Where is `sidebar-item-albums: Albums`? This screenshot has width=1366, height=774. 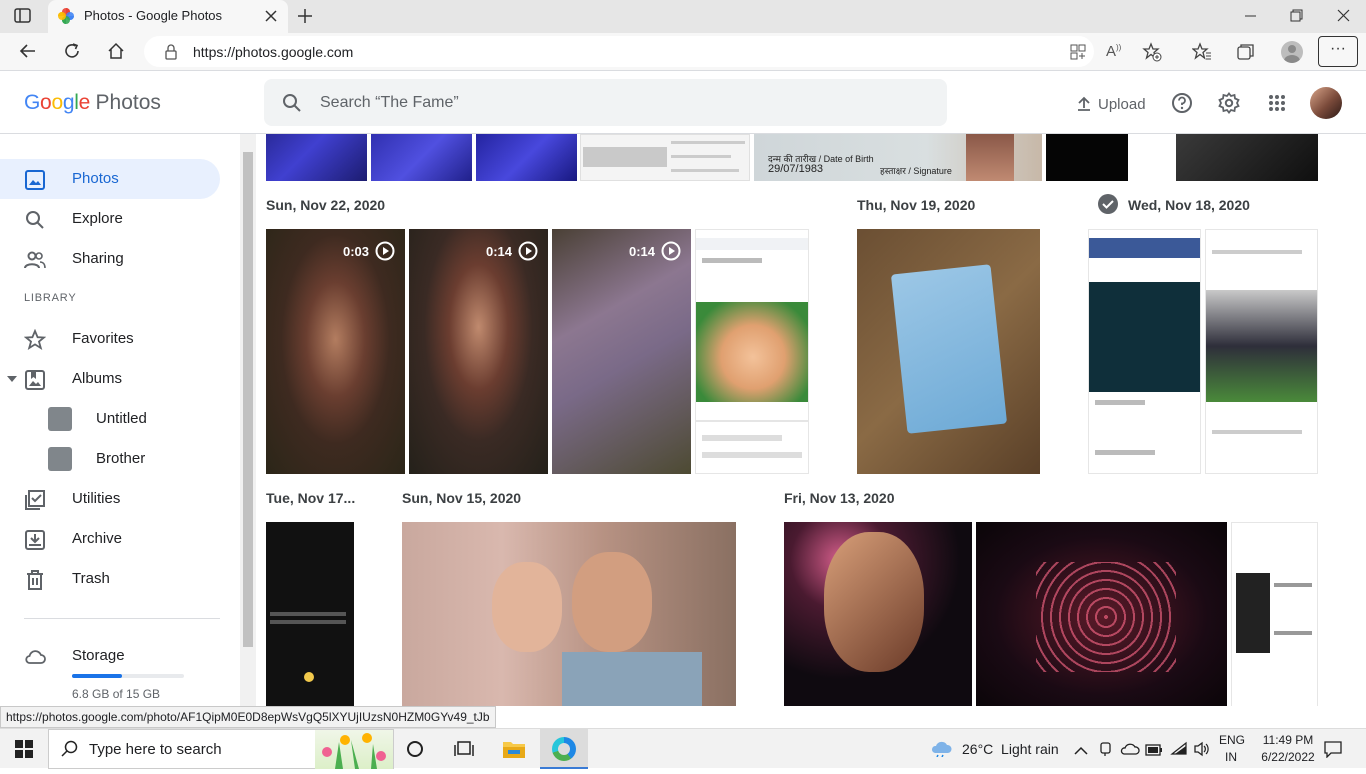
sidebar-item-albums: Albums is located at coordinates (110, 379).